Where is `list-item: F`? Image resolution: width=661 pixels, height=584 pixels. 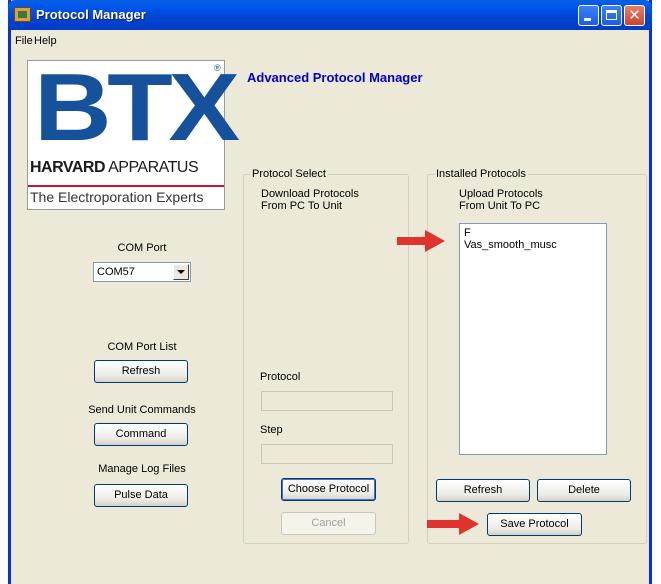 list-item: F is located at coordinates (467, 233).